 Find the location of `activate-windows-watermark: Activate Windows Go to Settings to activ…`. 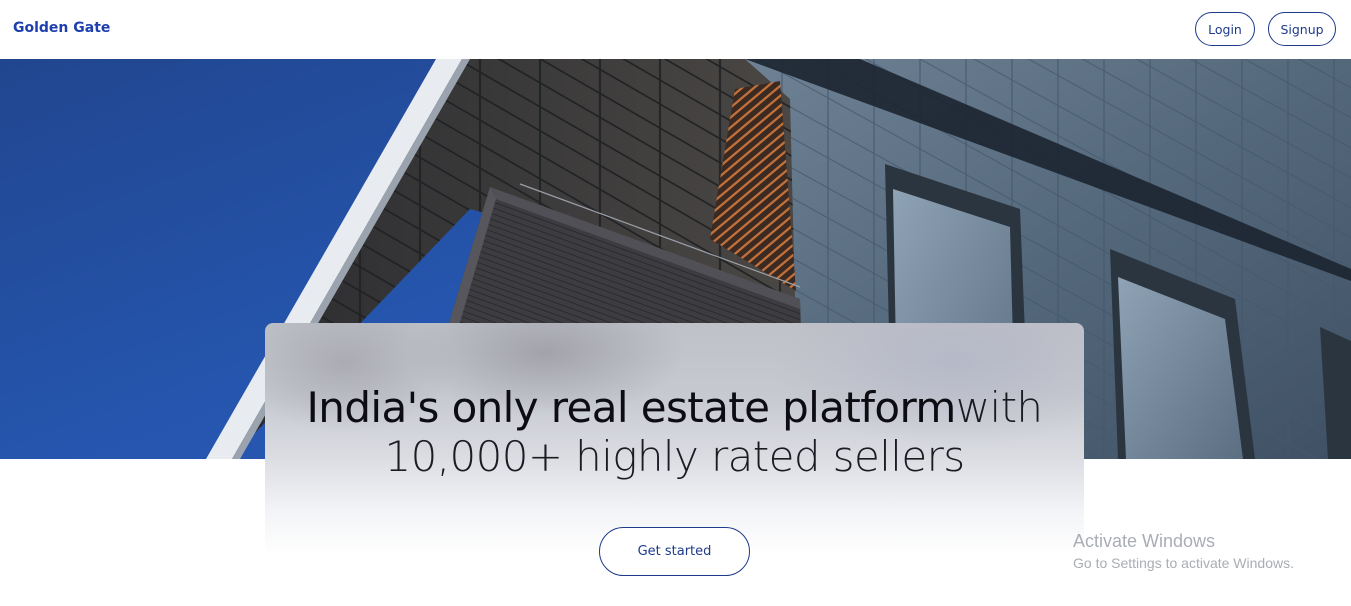

activate-windows-watermark: Activate Windows Go to Settings to activ… is located at coordinates (1183, 551).